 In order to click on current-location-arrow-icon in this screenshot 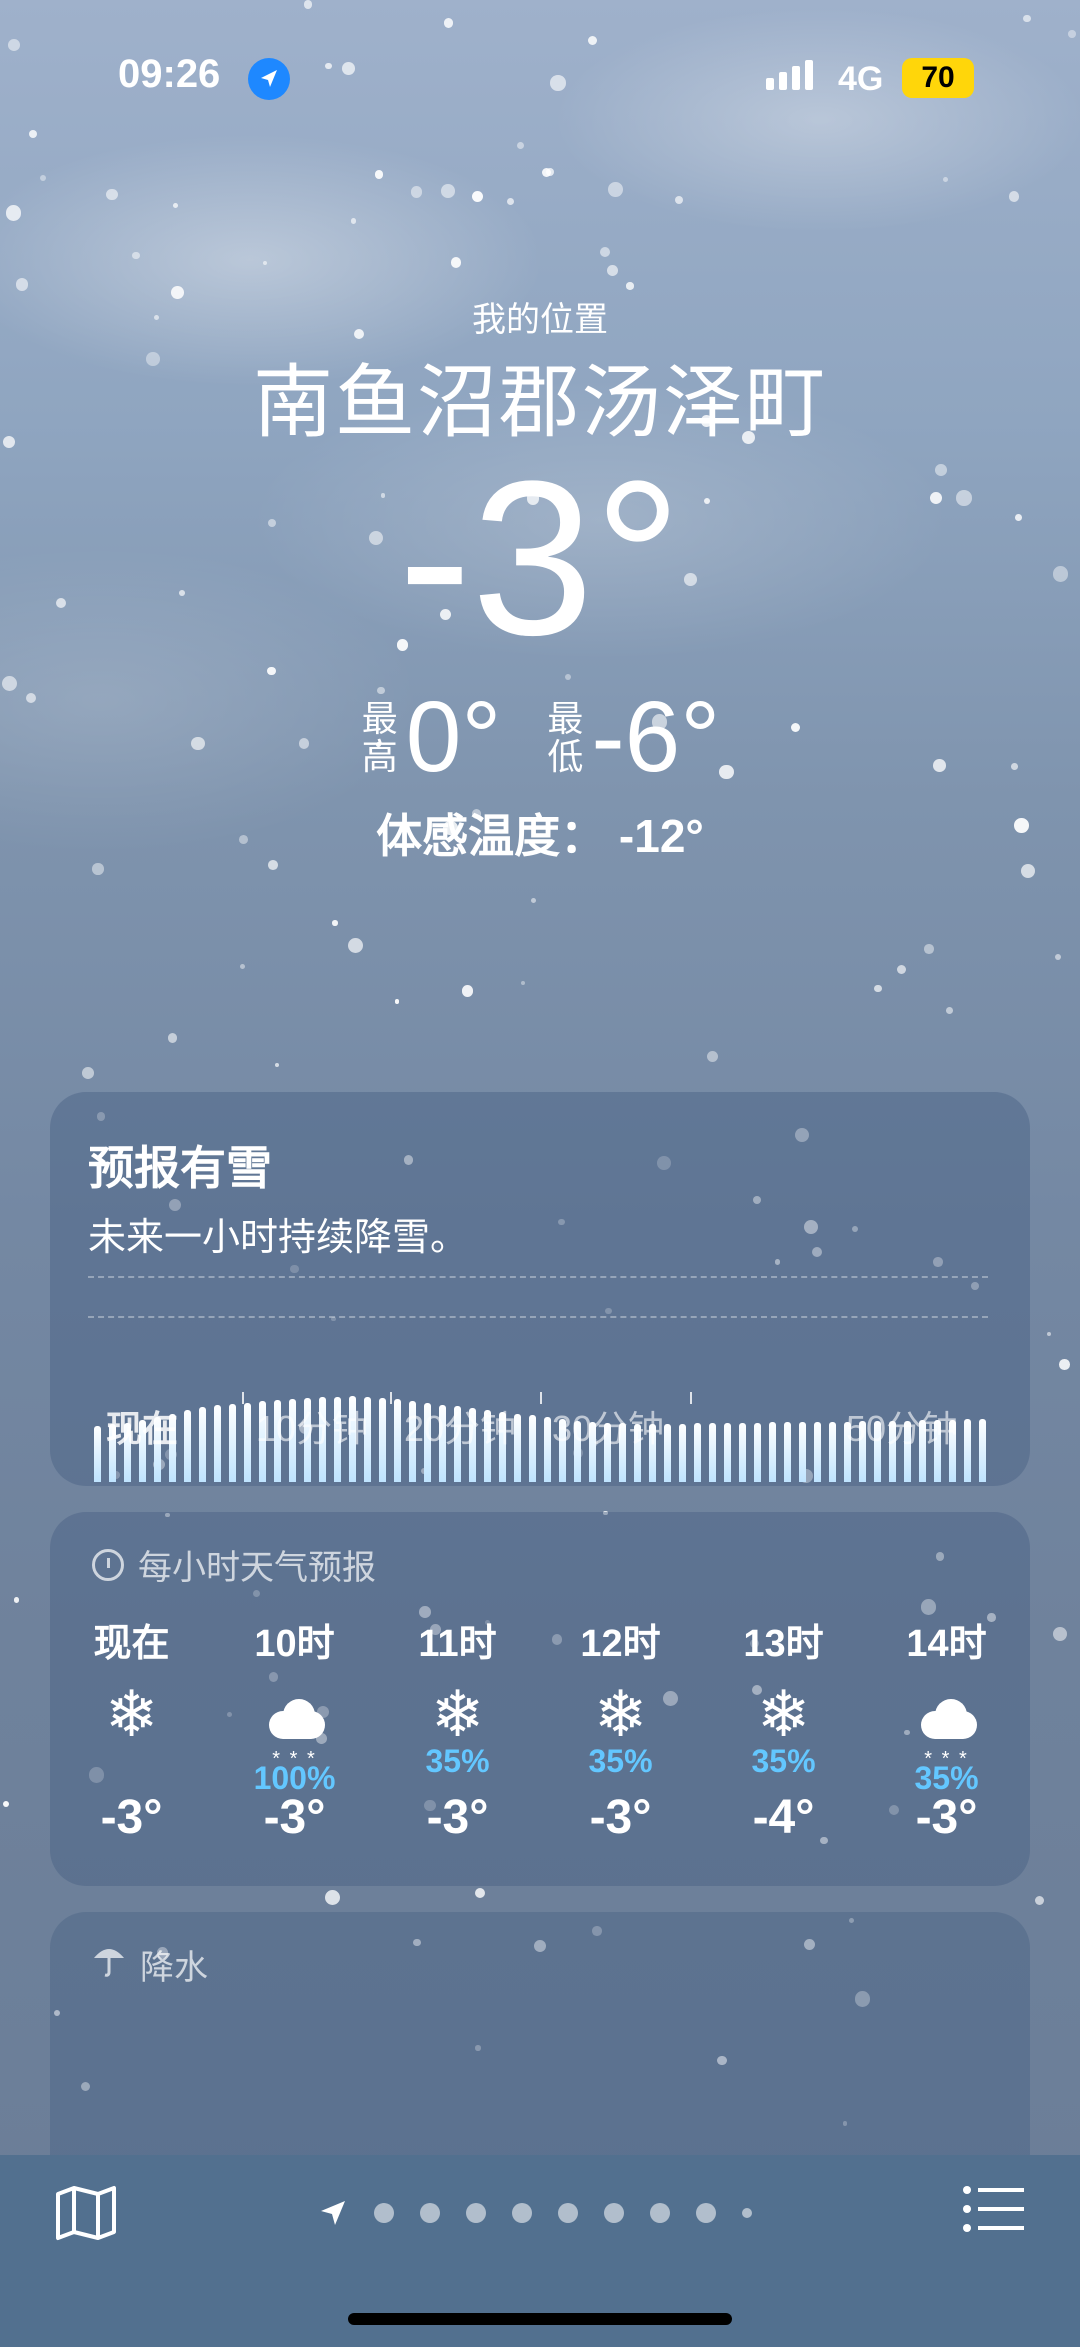, I will do `click(333, 2213)`.